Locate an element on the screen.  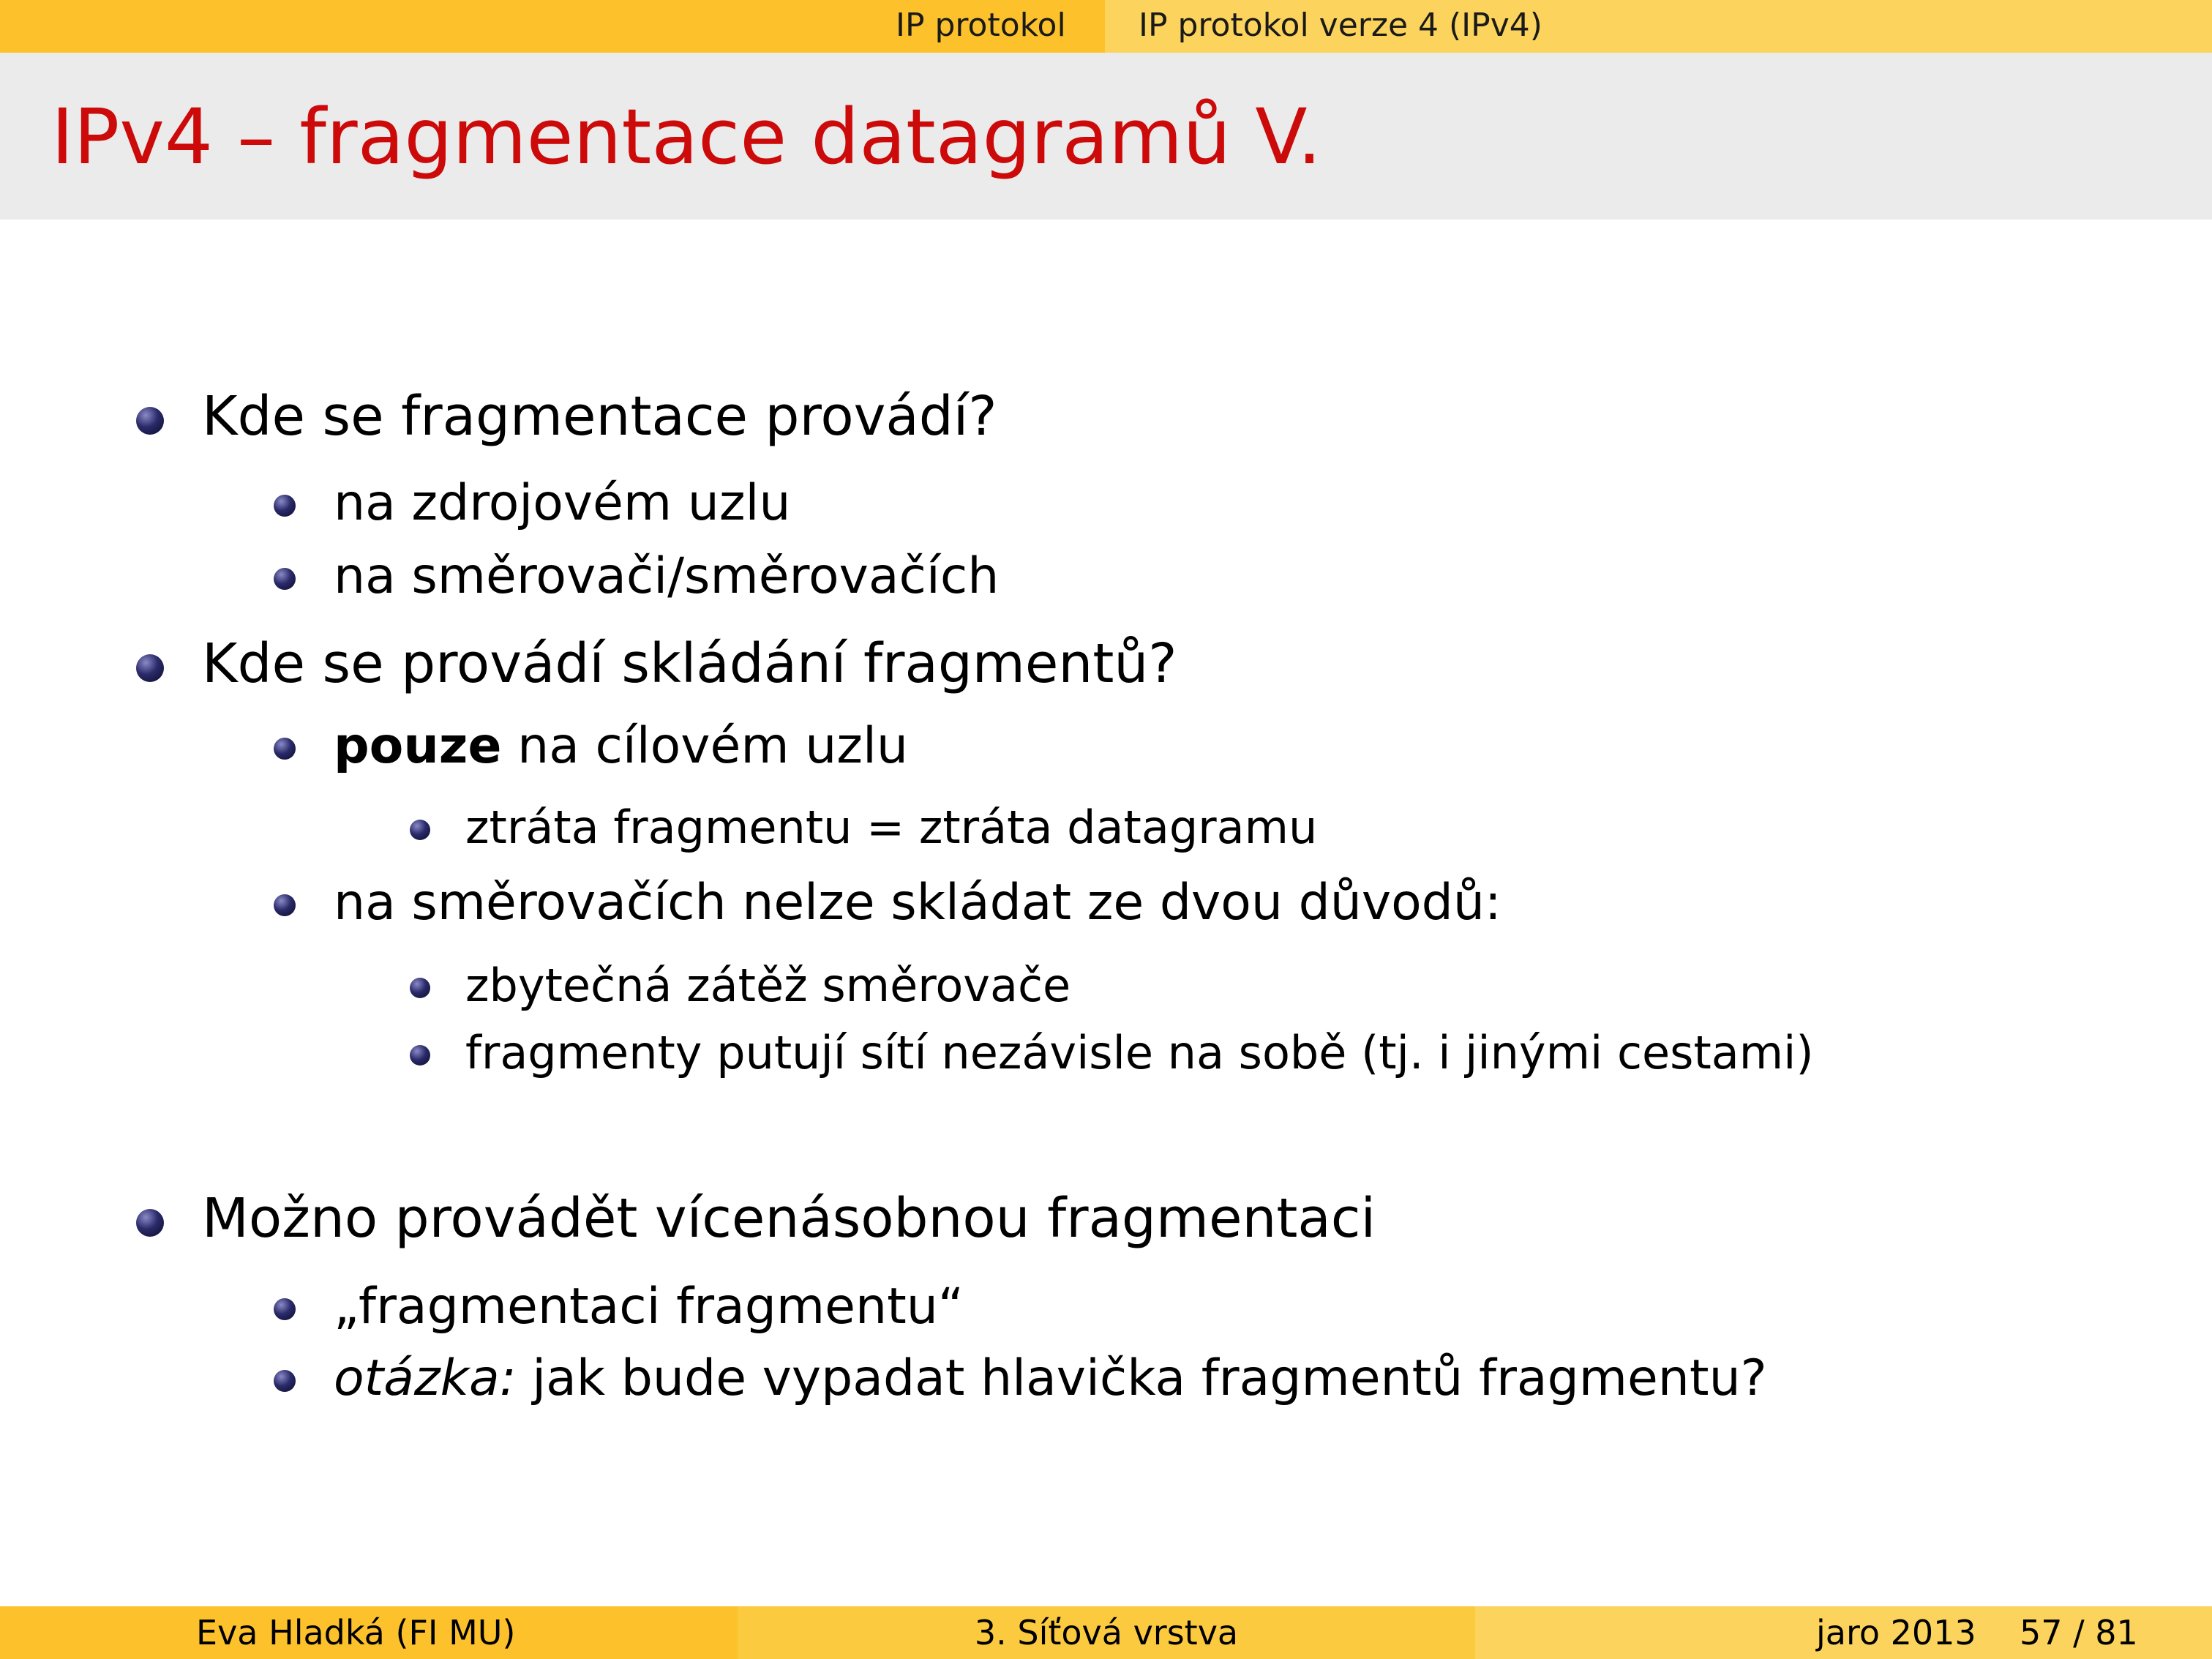
bullet-item: „fragmentaci fragmentu“ is located at coordinates (619, 1307).